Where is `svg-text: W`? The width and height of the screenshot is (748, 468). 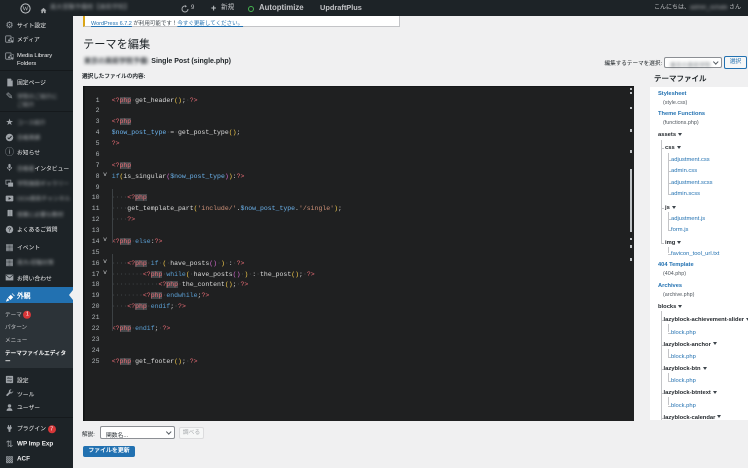
svg-text: W is located at coordinates (25, 8).